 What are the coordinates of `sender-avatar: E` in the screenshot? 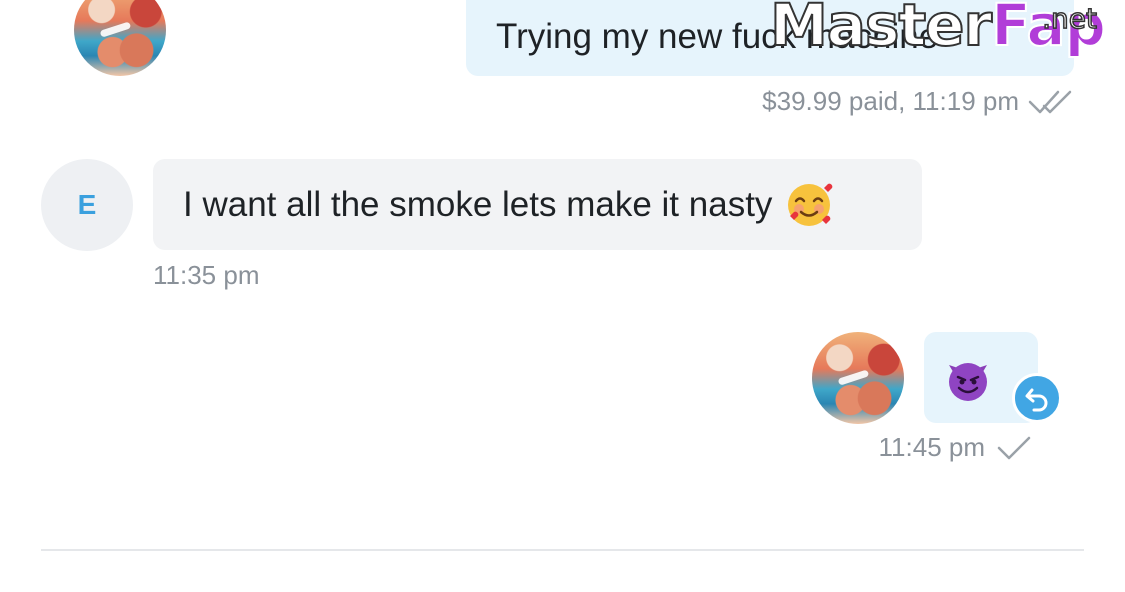 It's located at (87, 205).